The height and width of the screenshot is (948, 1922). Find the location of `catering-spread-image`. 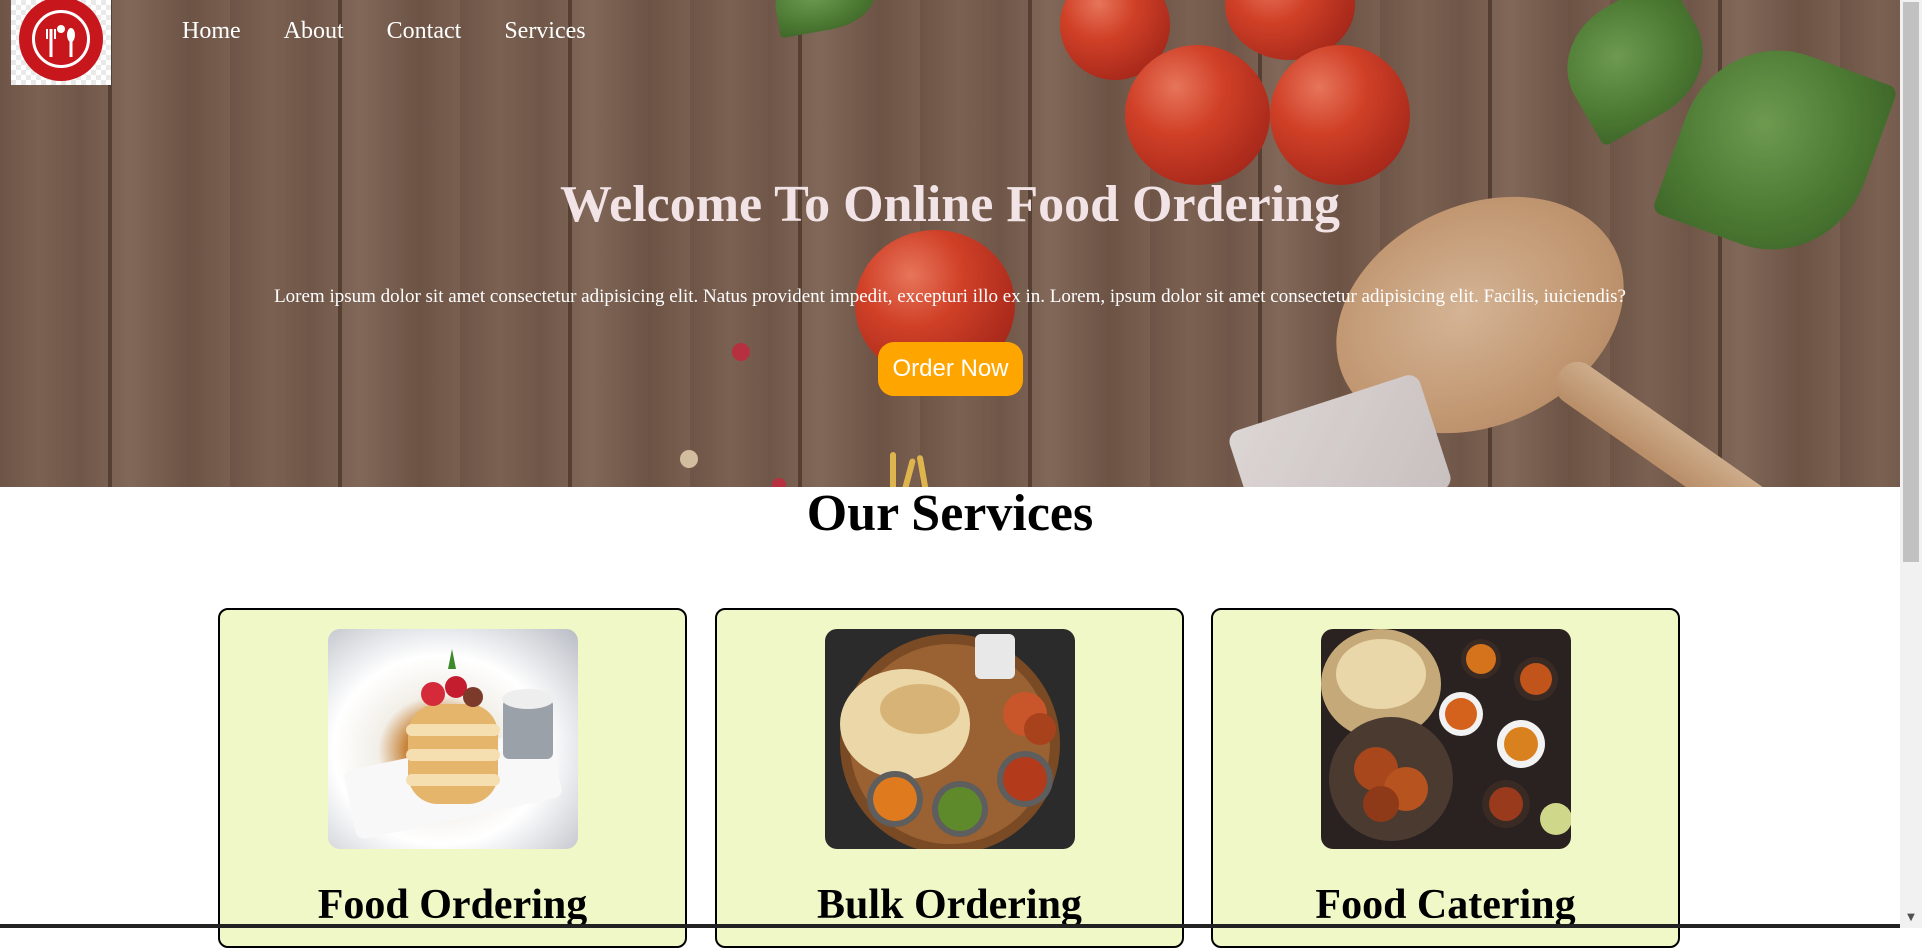

catering-spread-image is located at coordinates (1446, 739).